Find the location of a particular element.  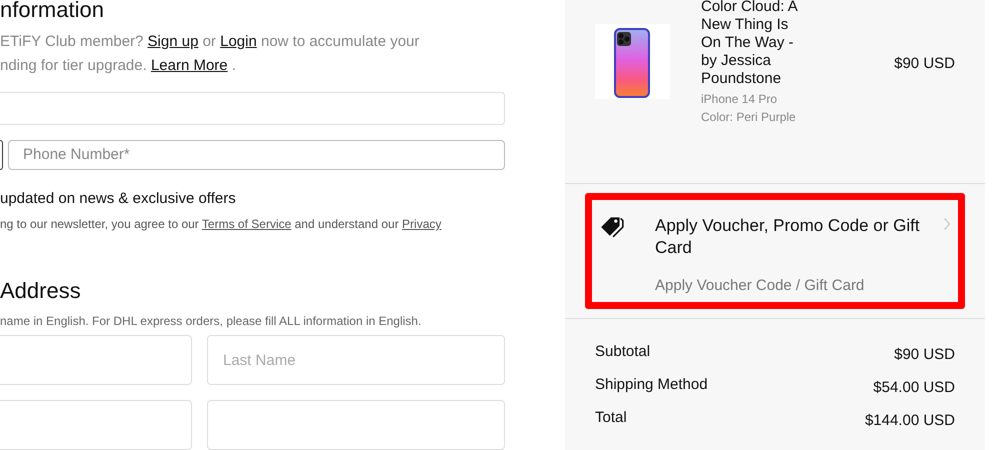

voucher-title: Apply Voucher, Promo Code or Gift Card is located at coordinates (787, 237).